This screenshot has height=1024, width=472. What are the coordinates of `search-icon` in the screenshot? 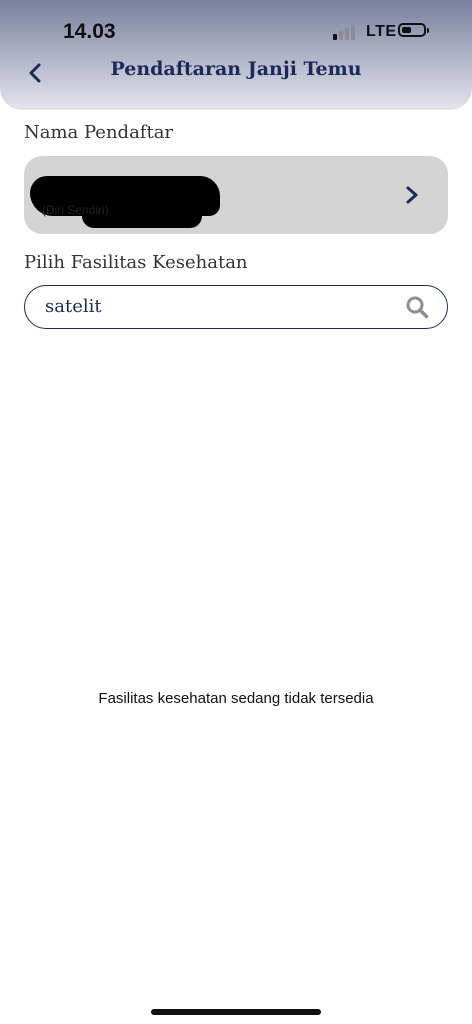 It's located at (417, 307).